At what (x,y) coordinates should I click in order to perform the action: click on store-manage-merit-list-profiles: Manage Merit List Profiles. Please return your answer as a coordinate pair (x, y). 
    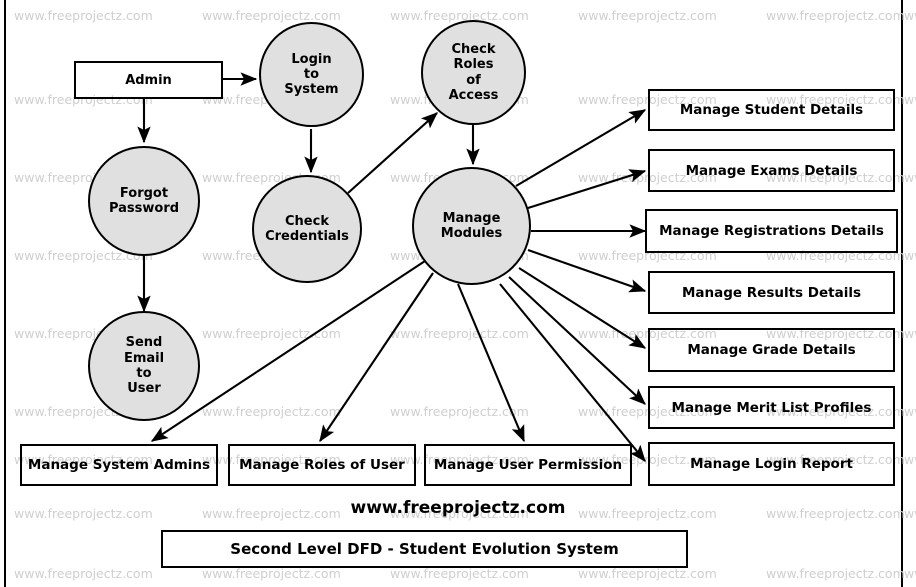
    Looking at the image, I should click on (771, 407).